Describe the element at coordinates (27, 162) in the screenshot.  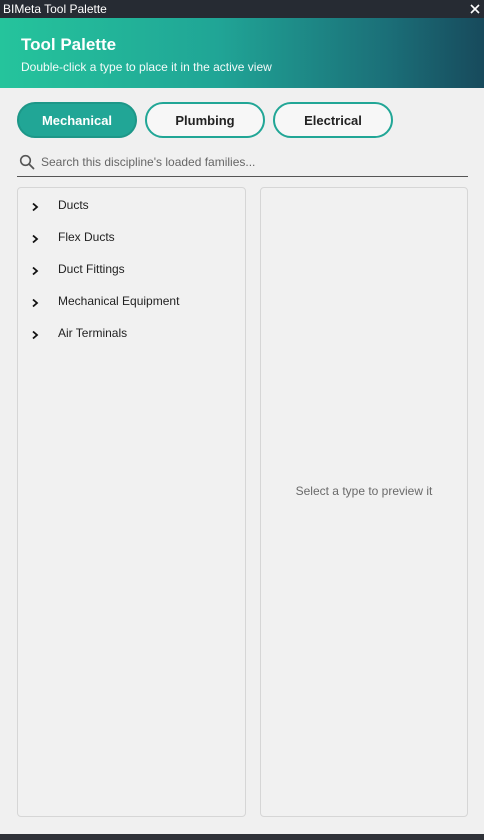
I see `search-icon` at that location.